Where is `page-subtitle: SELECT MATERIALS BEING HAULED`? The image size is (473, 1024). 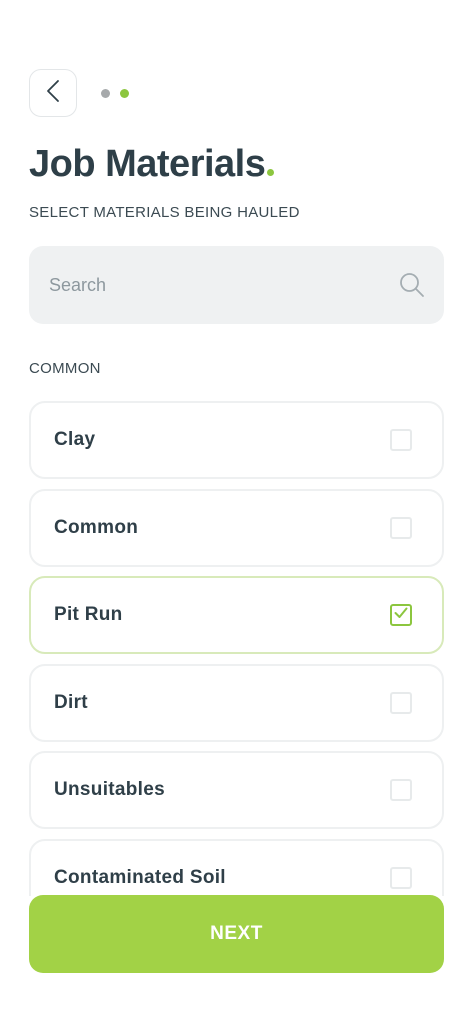 page-subtitle: SELECT MATERIALS BEING HAULED is located at coordinates (164, 212).